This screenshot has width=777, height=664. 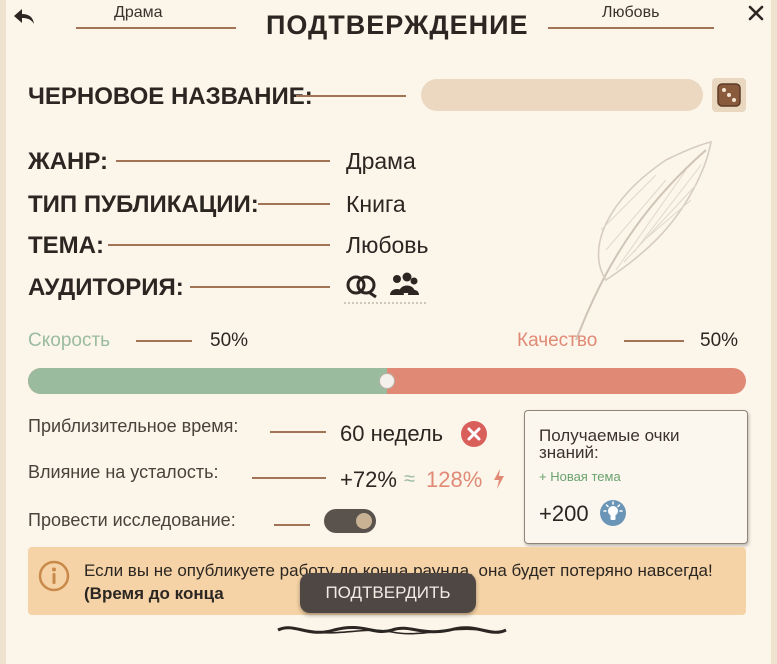 What do you see at coordinates (154, 593) in the screenshot?
I see `warning-bold-note: (Время до конца` at bounding box center [154, 593].